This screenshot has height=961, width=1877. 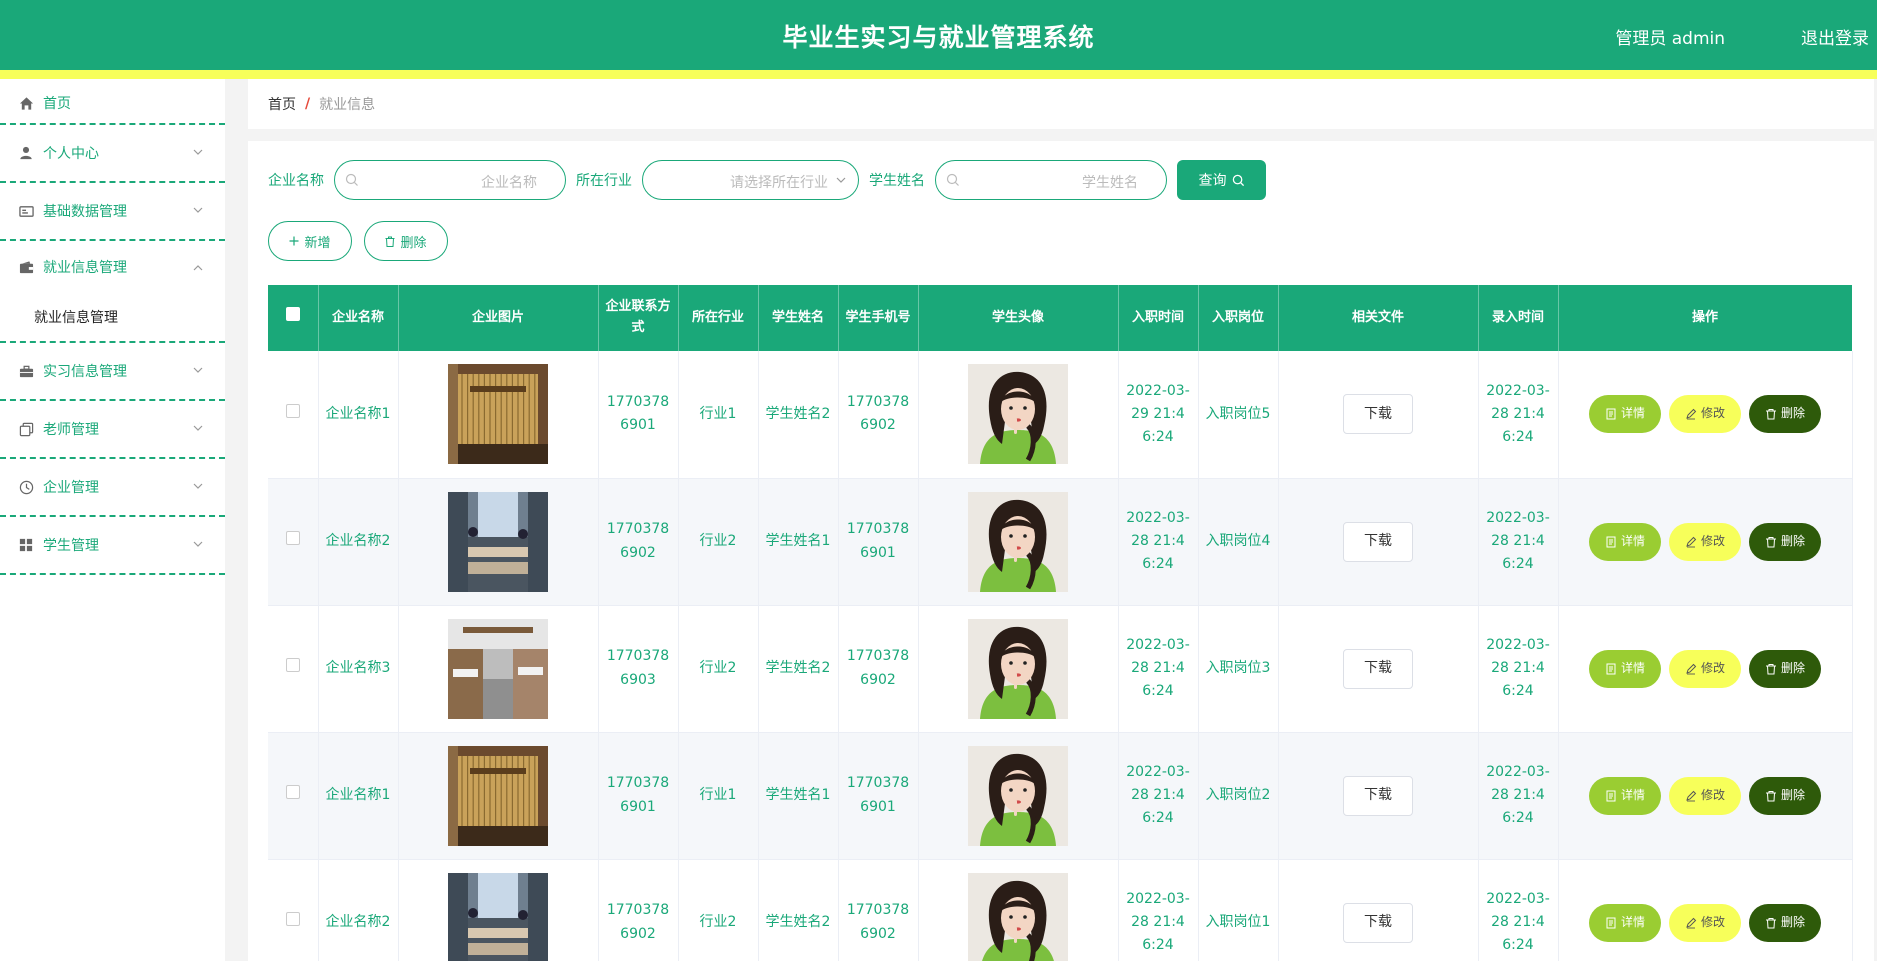 I want to click on wallet-icon, so click(x=26, y=267).